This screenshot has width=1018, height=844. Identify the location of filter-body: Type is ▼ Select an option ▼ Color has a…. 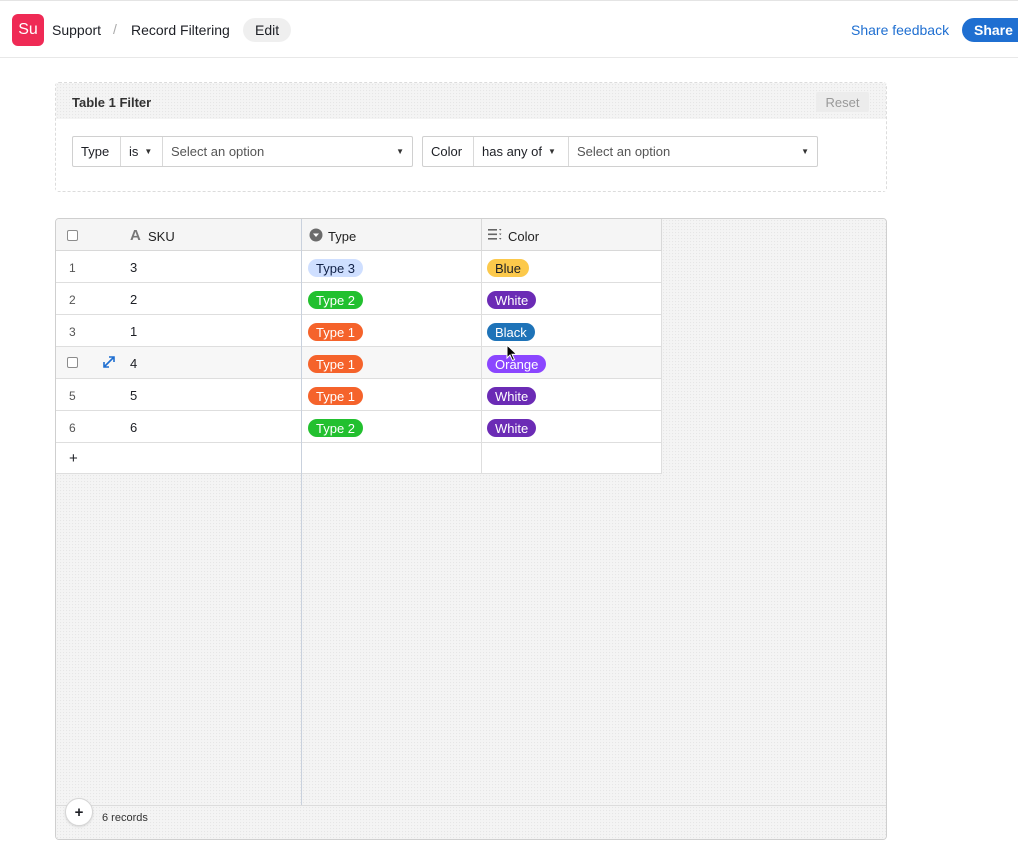
(471, 155).